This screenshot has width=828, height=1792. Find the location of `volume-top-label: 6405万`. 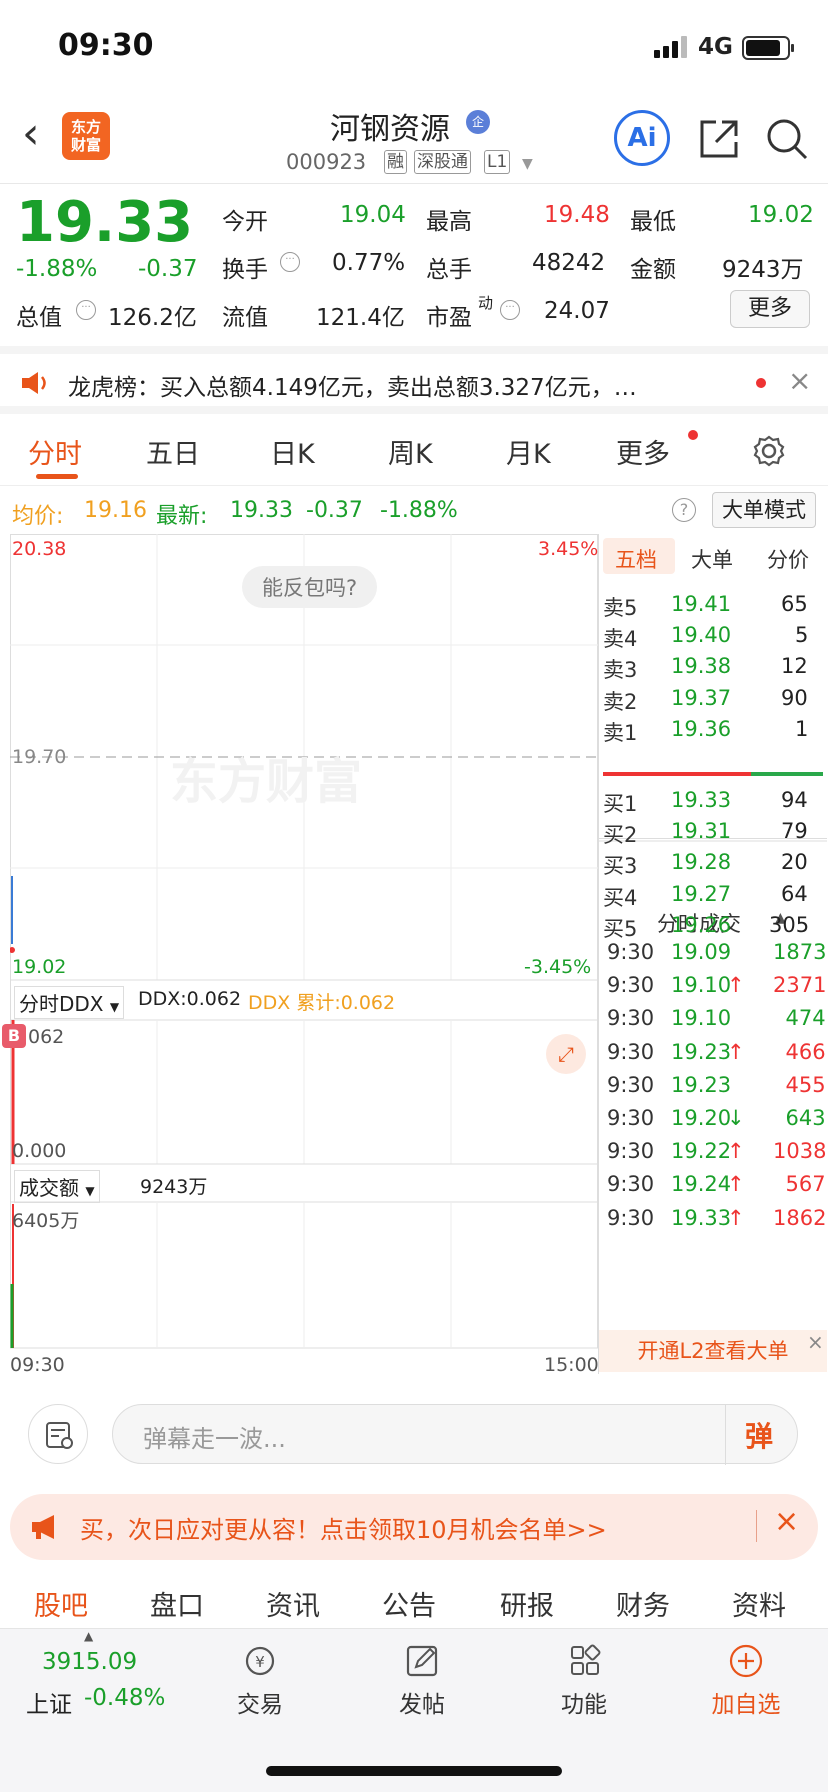

volume-top-label: 6405万 is located at coordinates (46, 1221).